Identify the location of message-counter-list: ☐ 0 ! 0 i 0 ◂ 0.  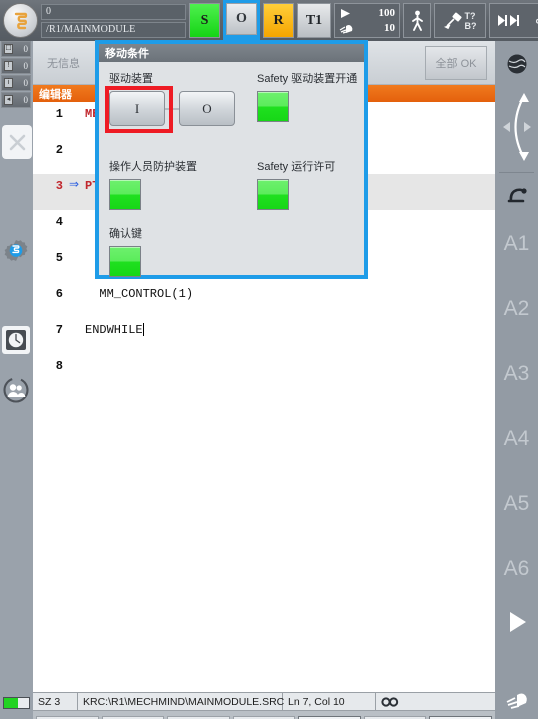
(16, 75).